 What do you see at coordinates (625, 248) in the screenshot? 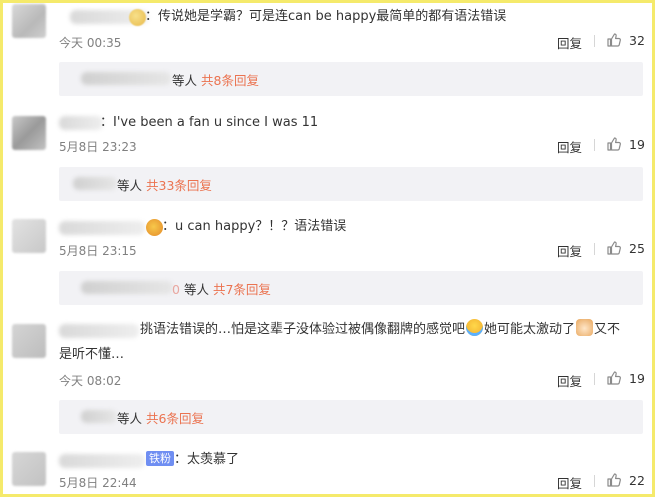
I see `like-button: 25` at bounding box center [625, 248].